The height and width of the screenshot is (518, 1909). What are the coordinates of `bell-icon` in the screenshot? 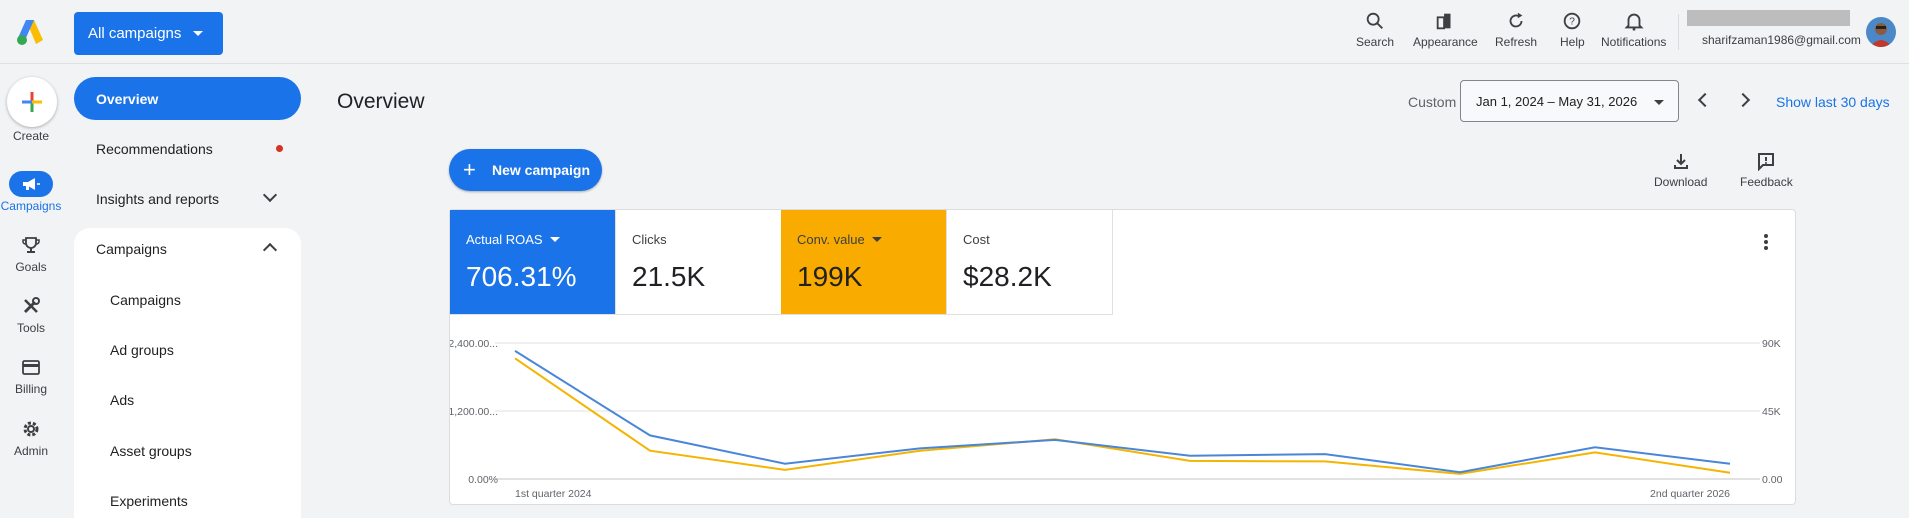 It's located at (1634, 22).